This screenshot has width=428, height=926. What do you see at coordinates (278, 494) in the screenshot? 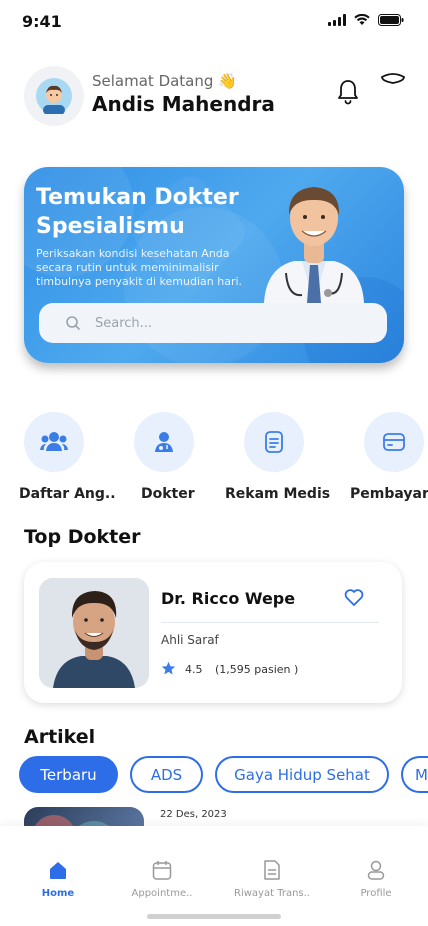
I see `category-label-rekam-medis: Rekam Medis` at bounding box center [278, 494].